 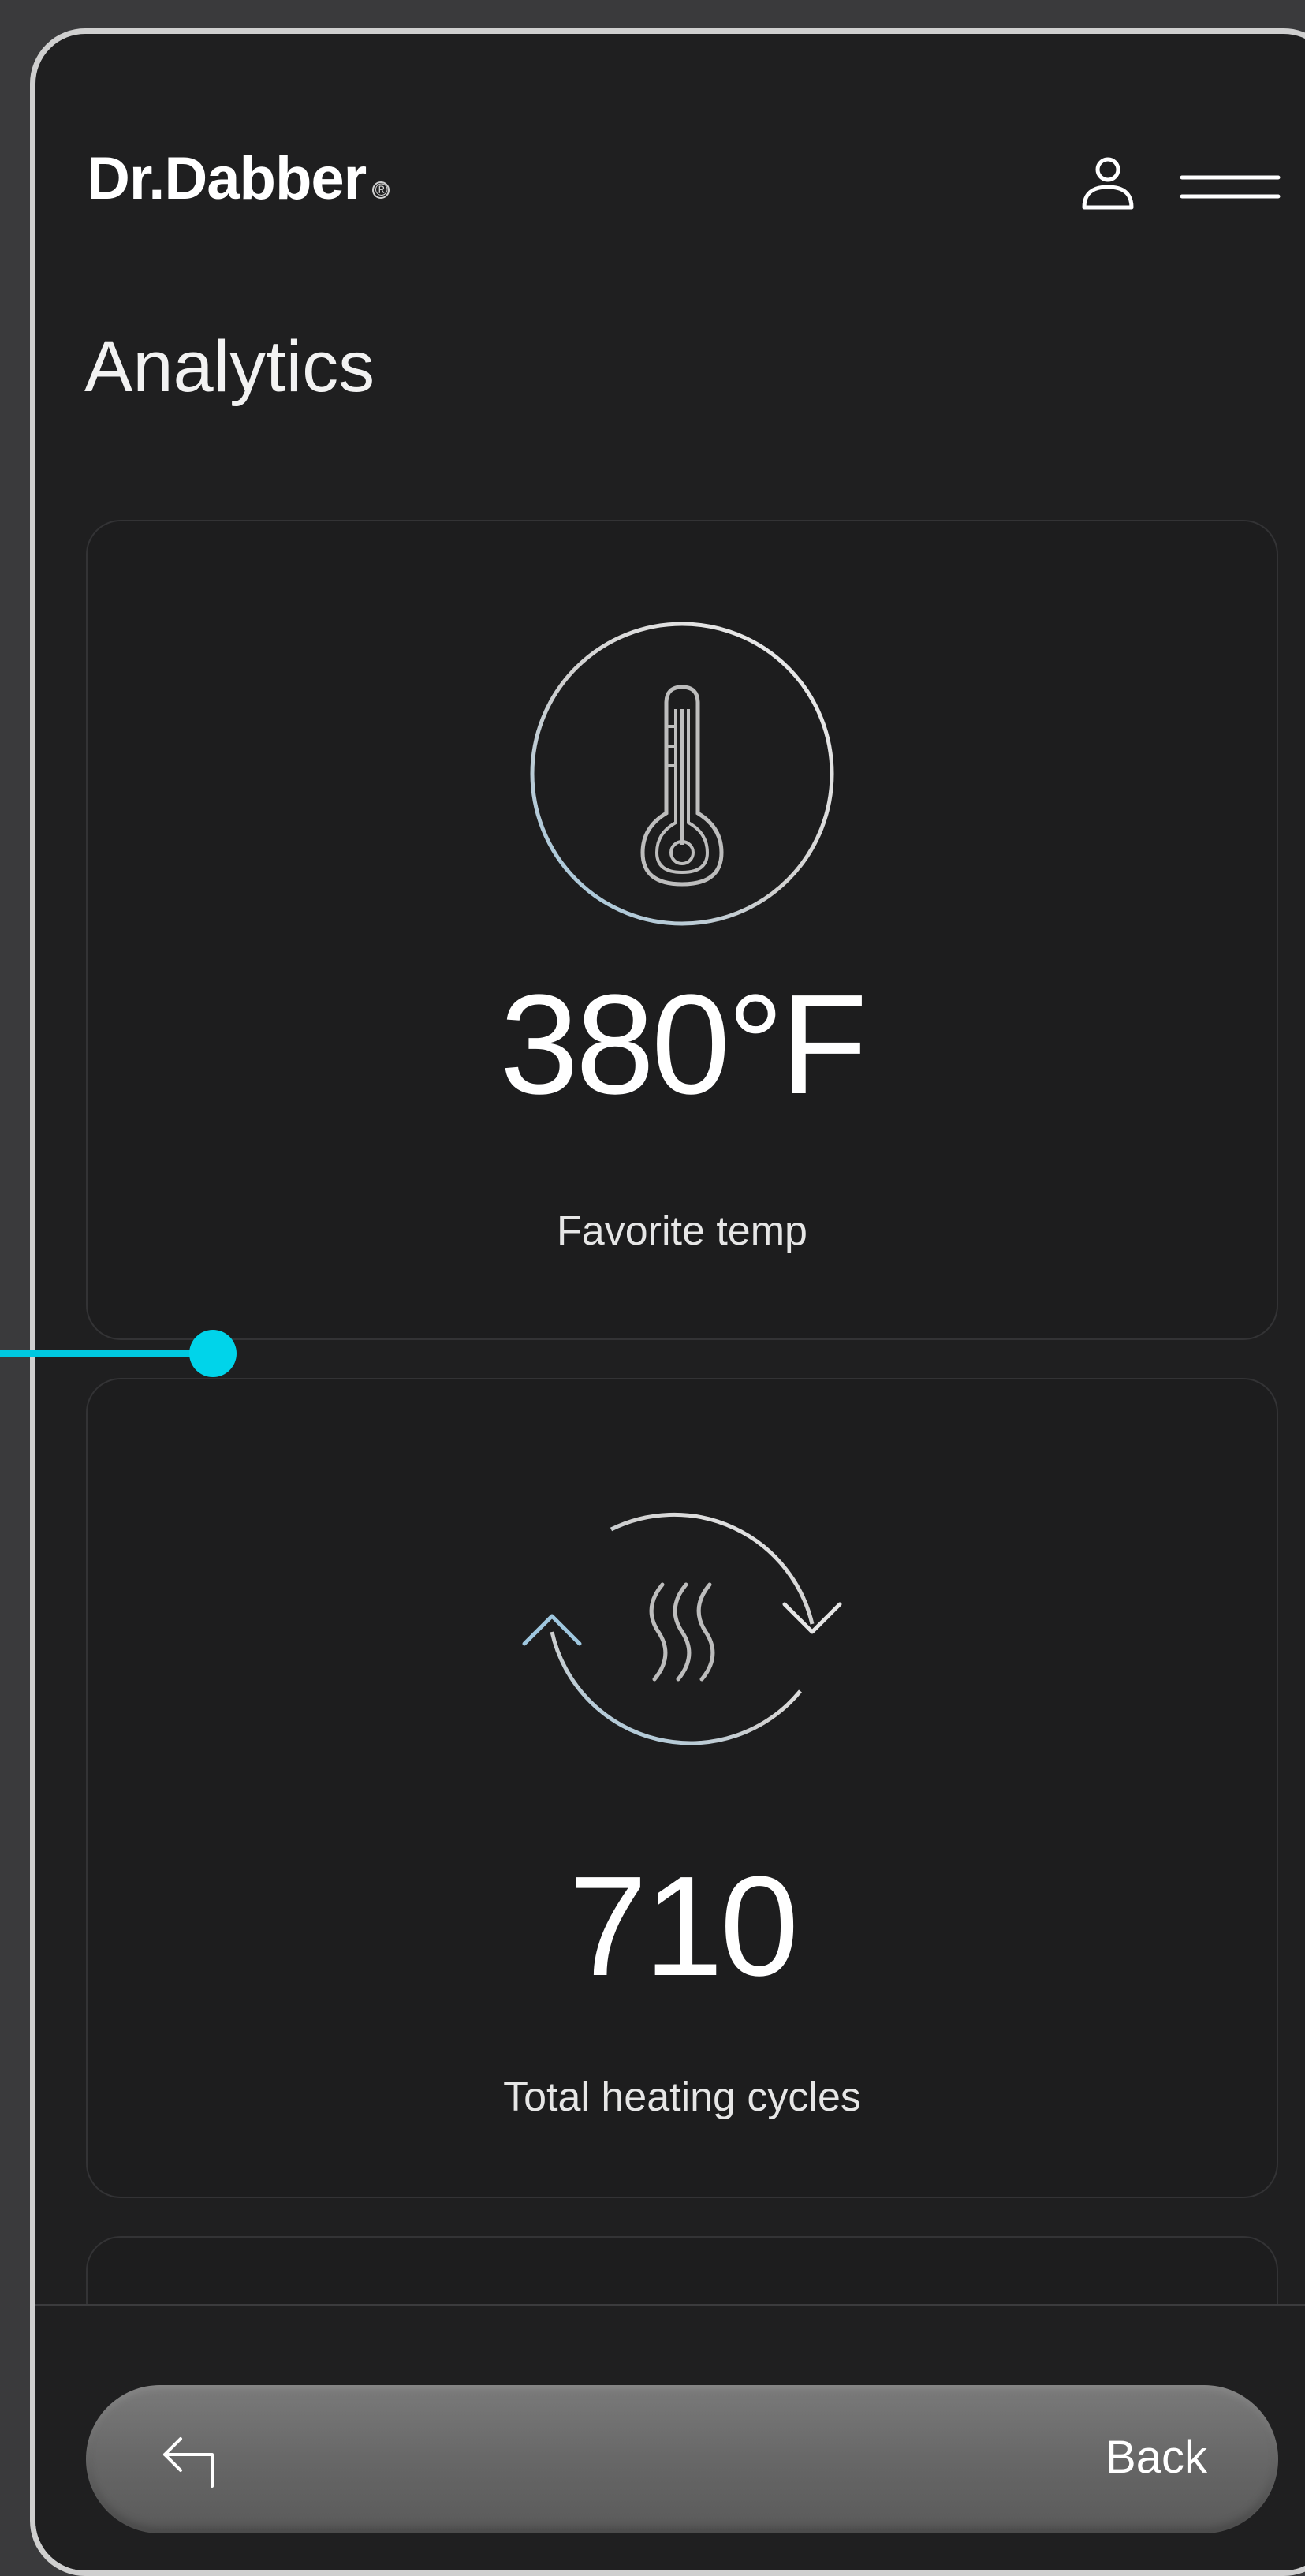 I want to click on app-header: Dr.Dabber ®, so click(x=670, y=191).